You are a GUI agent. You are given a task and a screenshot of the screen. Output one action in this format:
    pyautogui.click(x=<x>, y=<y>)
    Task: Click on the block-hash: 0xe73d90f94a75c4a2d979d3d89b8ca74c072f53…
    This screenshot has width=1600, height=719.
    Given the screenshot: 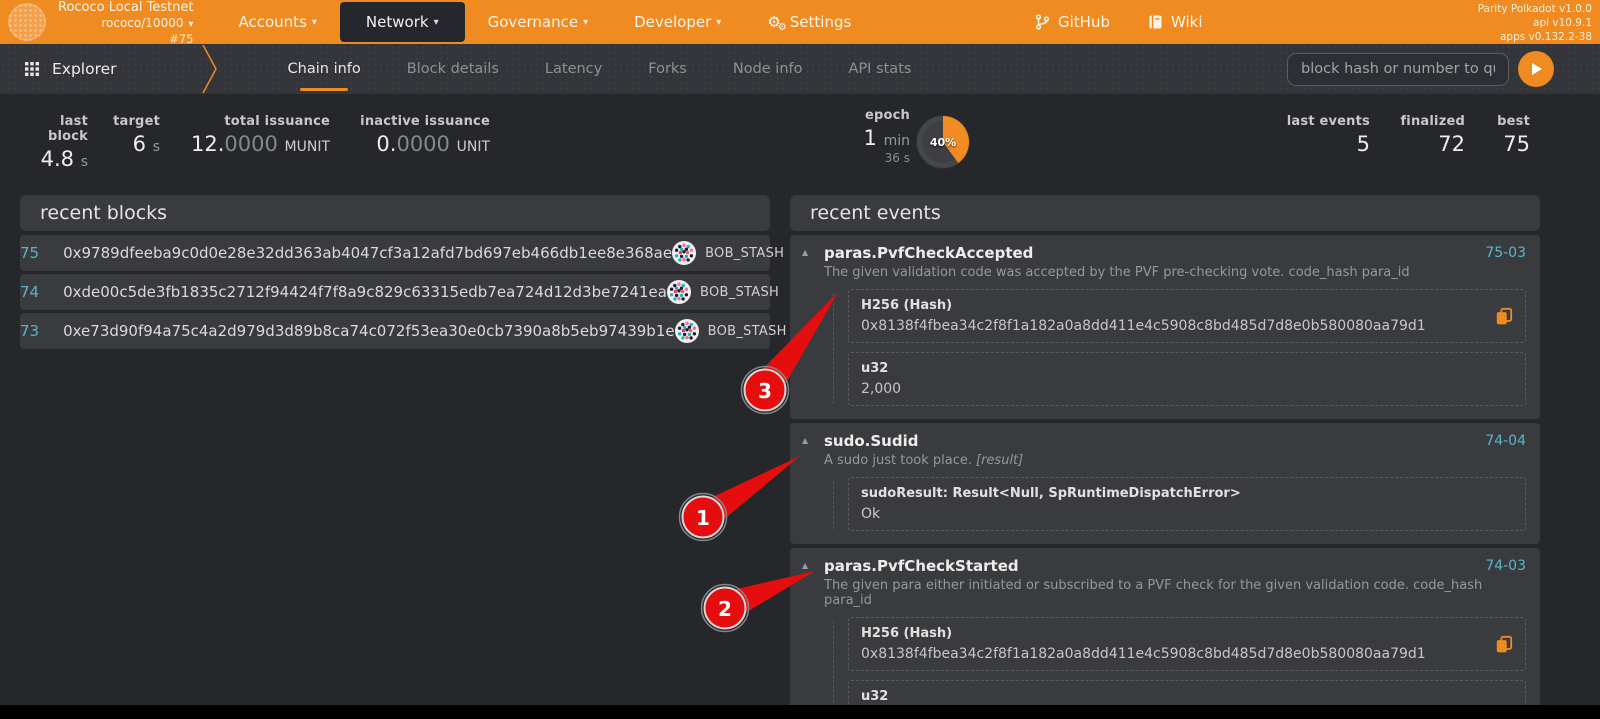 What is the action you would take?
    pyautogui.click(x=369, y=331)
    